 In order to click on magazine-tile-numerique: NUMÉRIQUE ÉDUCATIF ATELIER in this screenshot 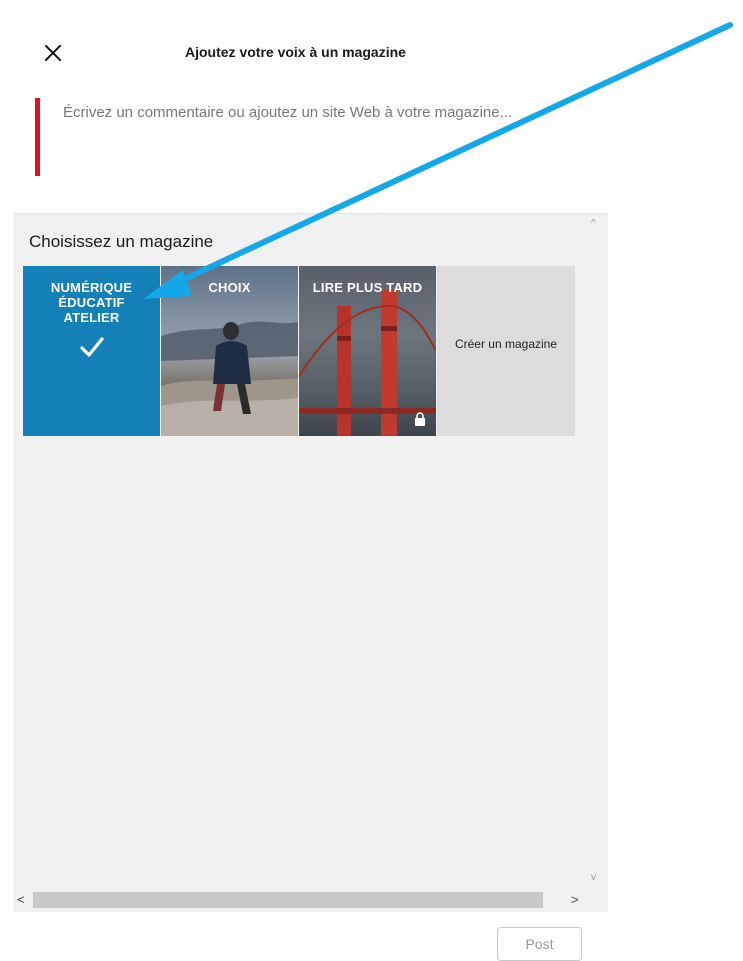, I will do `click(91, 351)`.